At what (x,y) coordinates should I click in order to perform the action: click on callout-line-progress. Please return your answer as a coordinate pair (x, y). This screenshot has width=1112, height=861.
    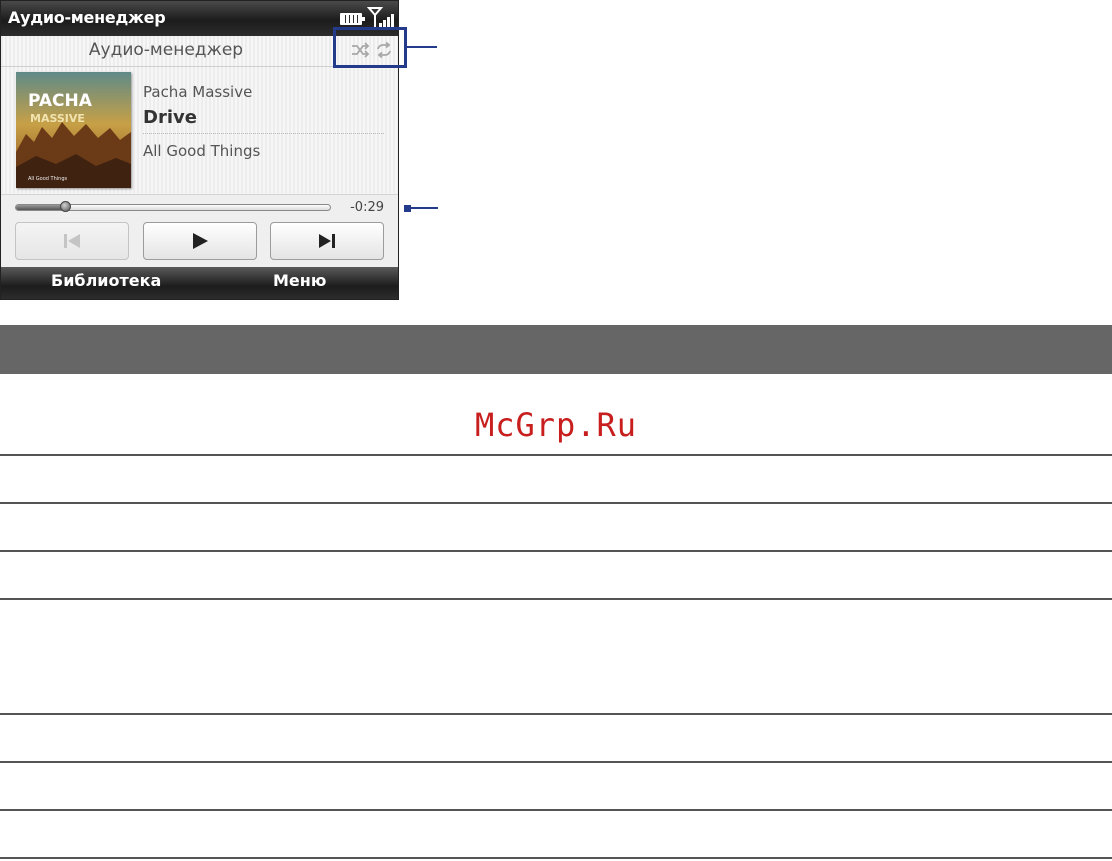
    Looking at the image, I should click on (424, 208).